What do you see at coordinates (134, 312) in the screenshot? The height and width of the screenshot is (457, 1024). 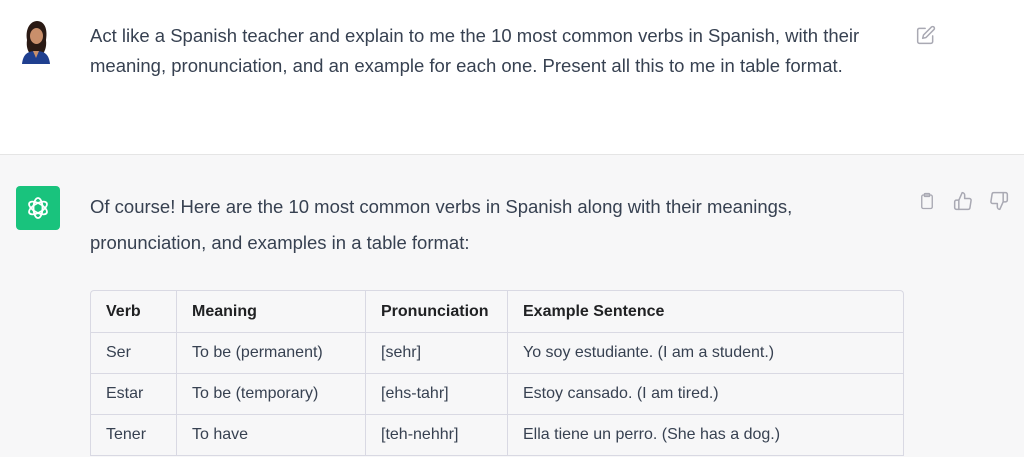 I see `column-header-verb: Verb` at bounding box center [134, 312].